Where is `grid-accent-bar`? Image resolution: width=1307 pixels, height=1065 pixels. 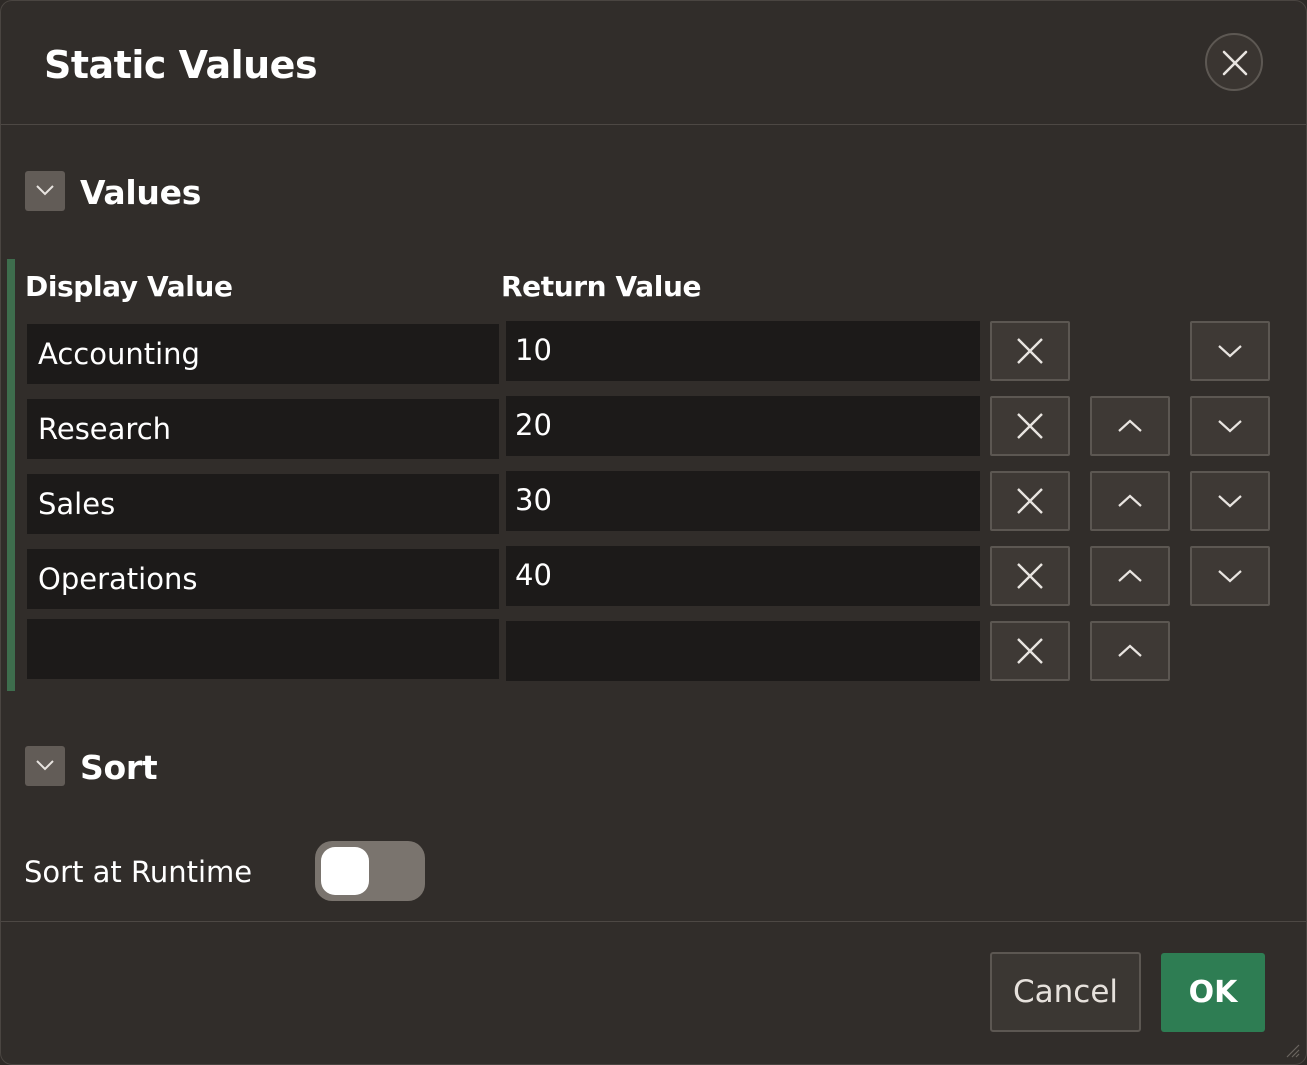 grid-accent-bar is located at coordinates (11, 475).